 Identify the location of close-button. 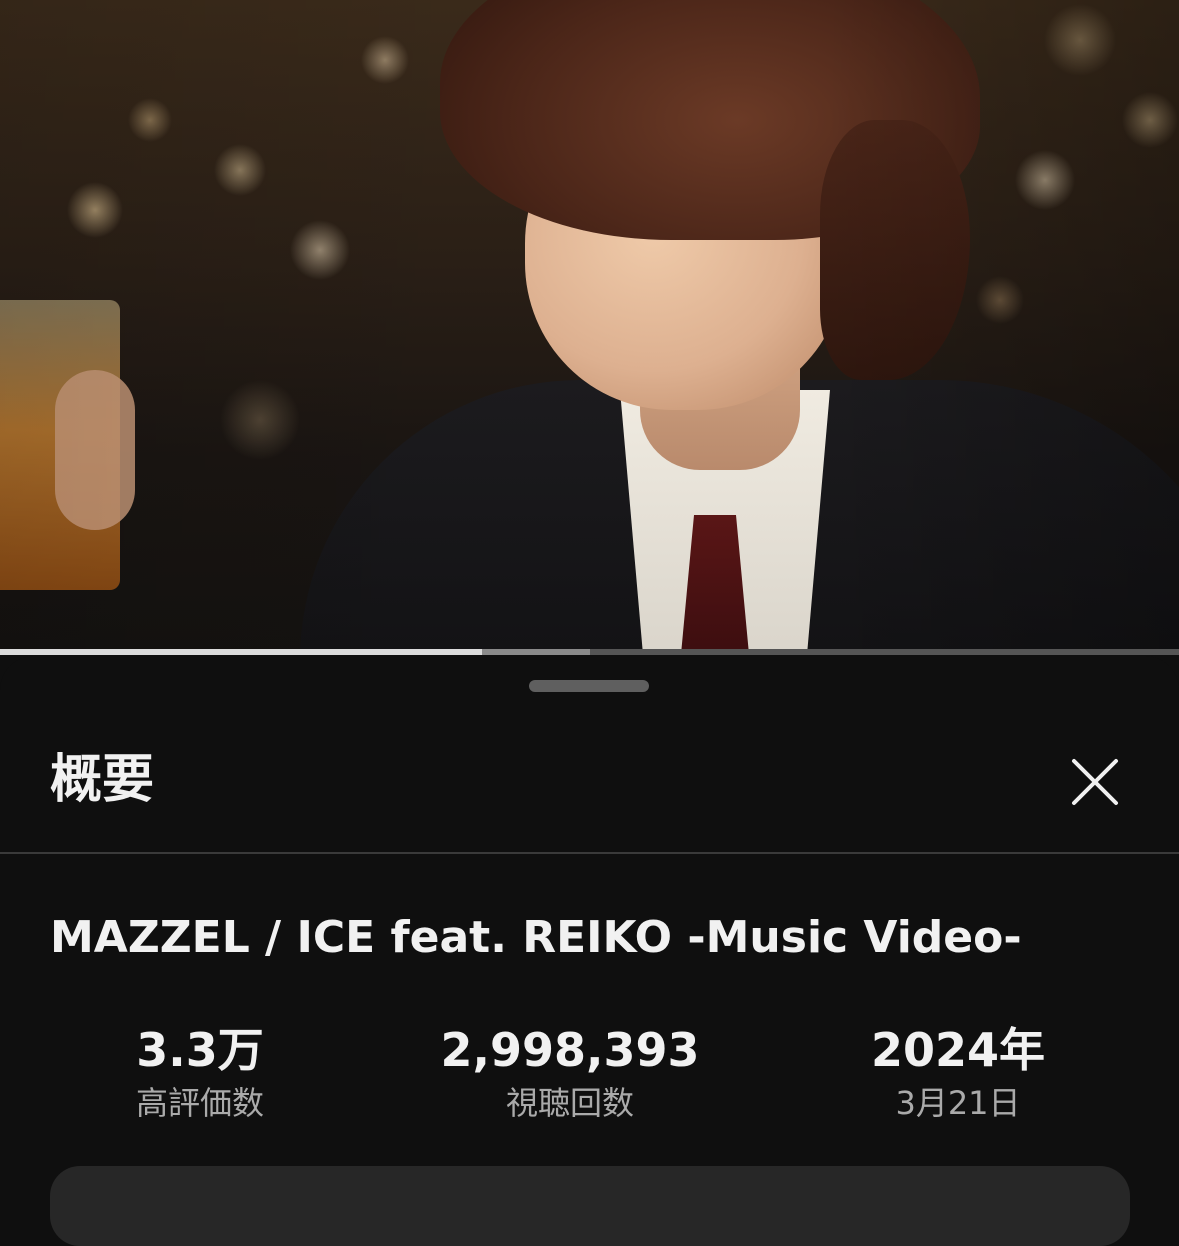
(1095, 782).